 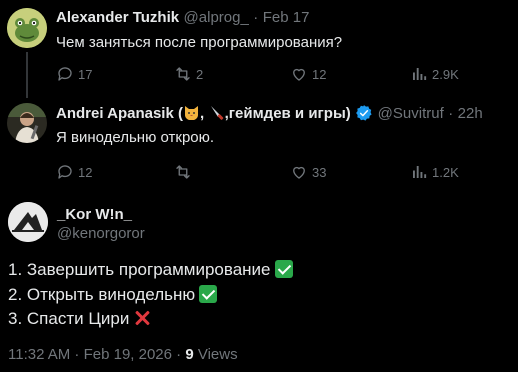 What do you see at coordinates (200, 74) in the screenshot?
I see `repost-count: 2` at bounding box center [200, 74].